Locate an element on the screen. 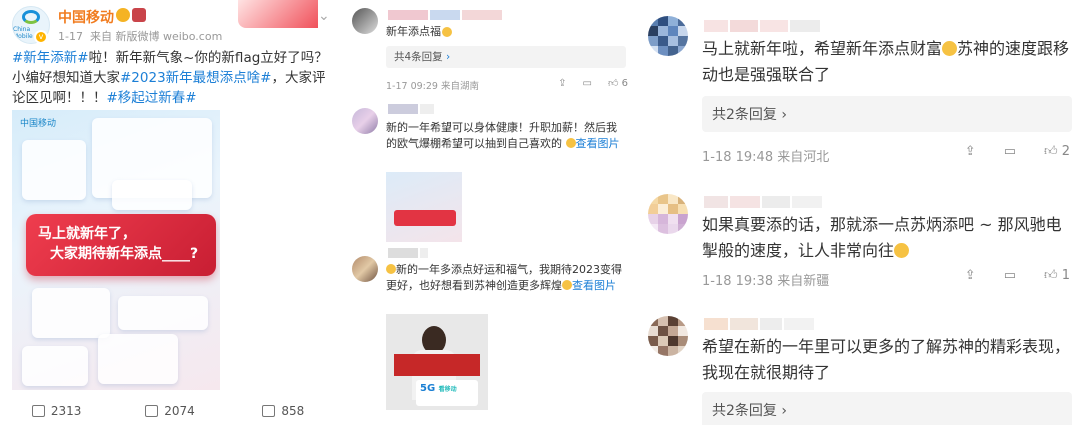  comment-text: 新年添点福 is located at coordinates (413, 31).